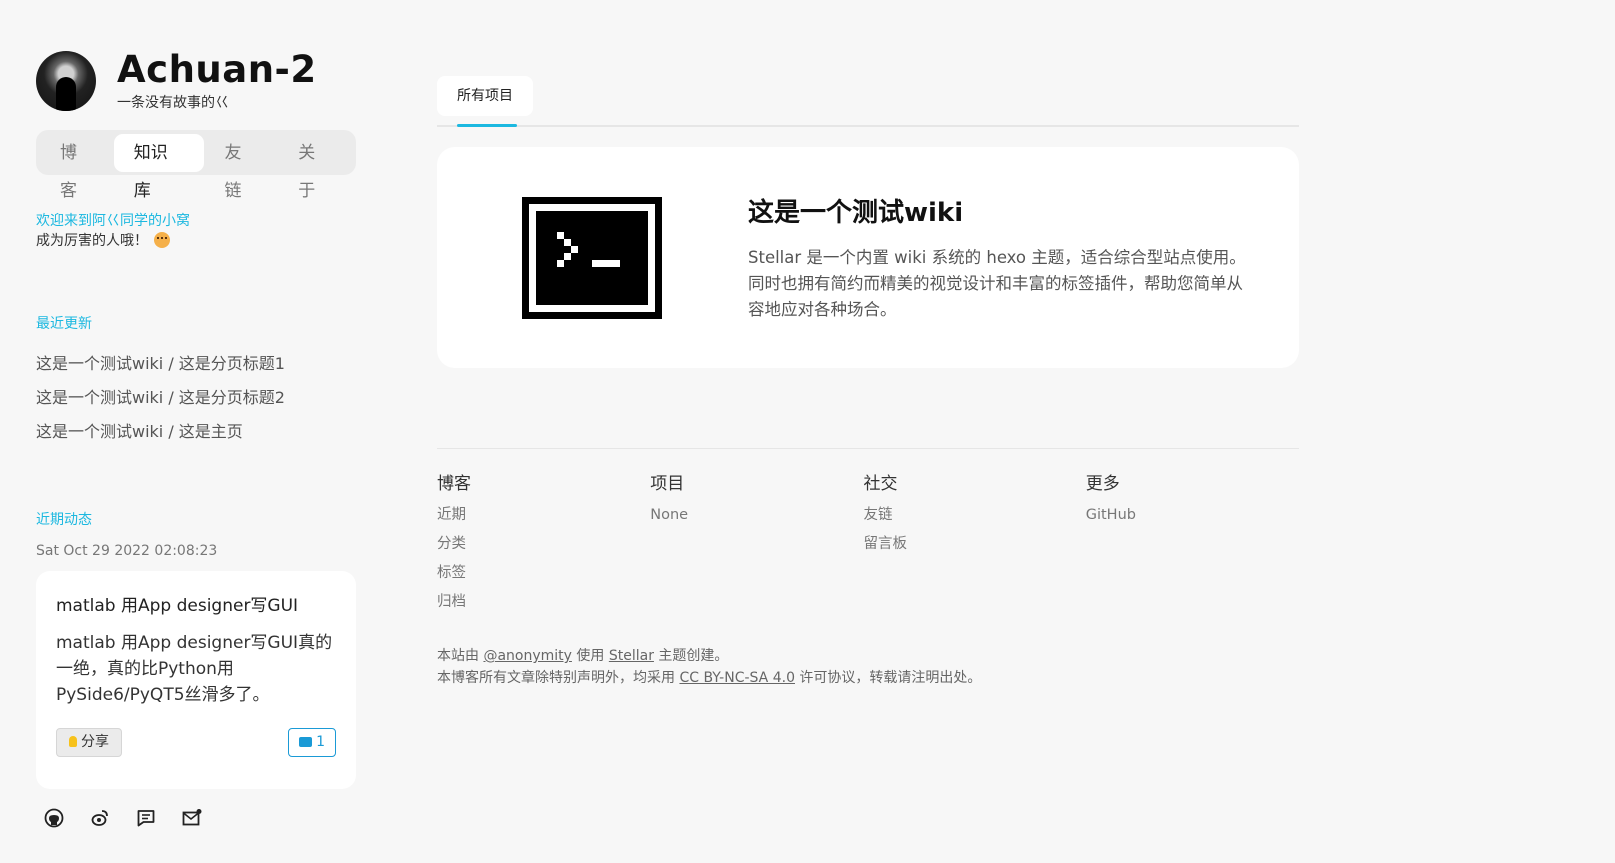 The height and width of the screenshot is (863, 1615). I want to click on avatar, so click(66, 81).